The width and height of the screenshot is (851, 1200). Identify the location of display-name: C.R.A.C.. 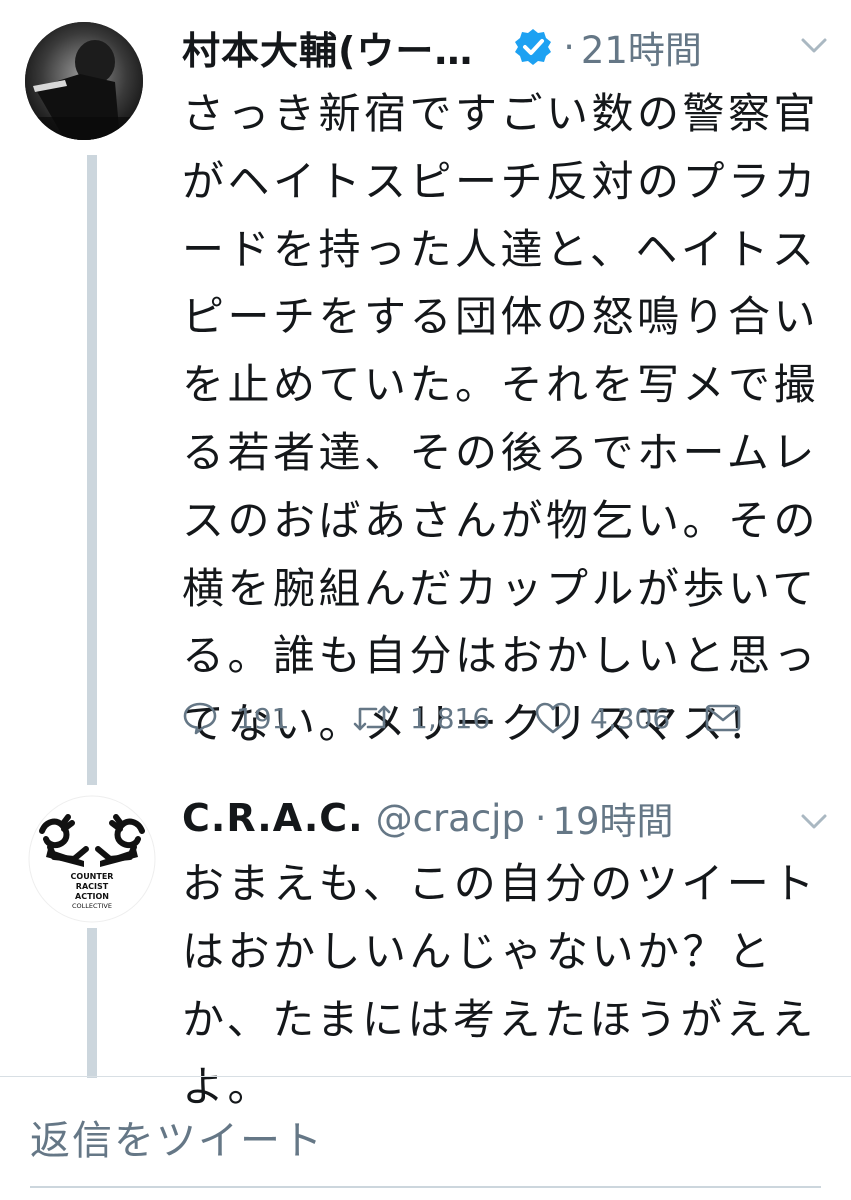
(273, 818).